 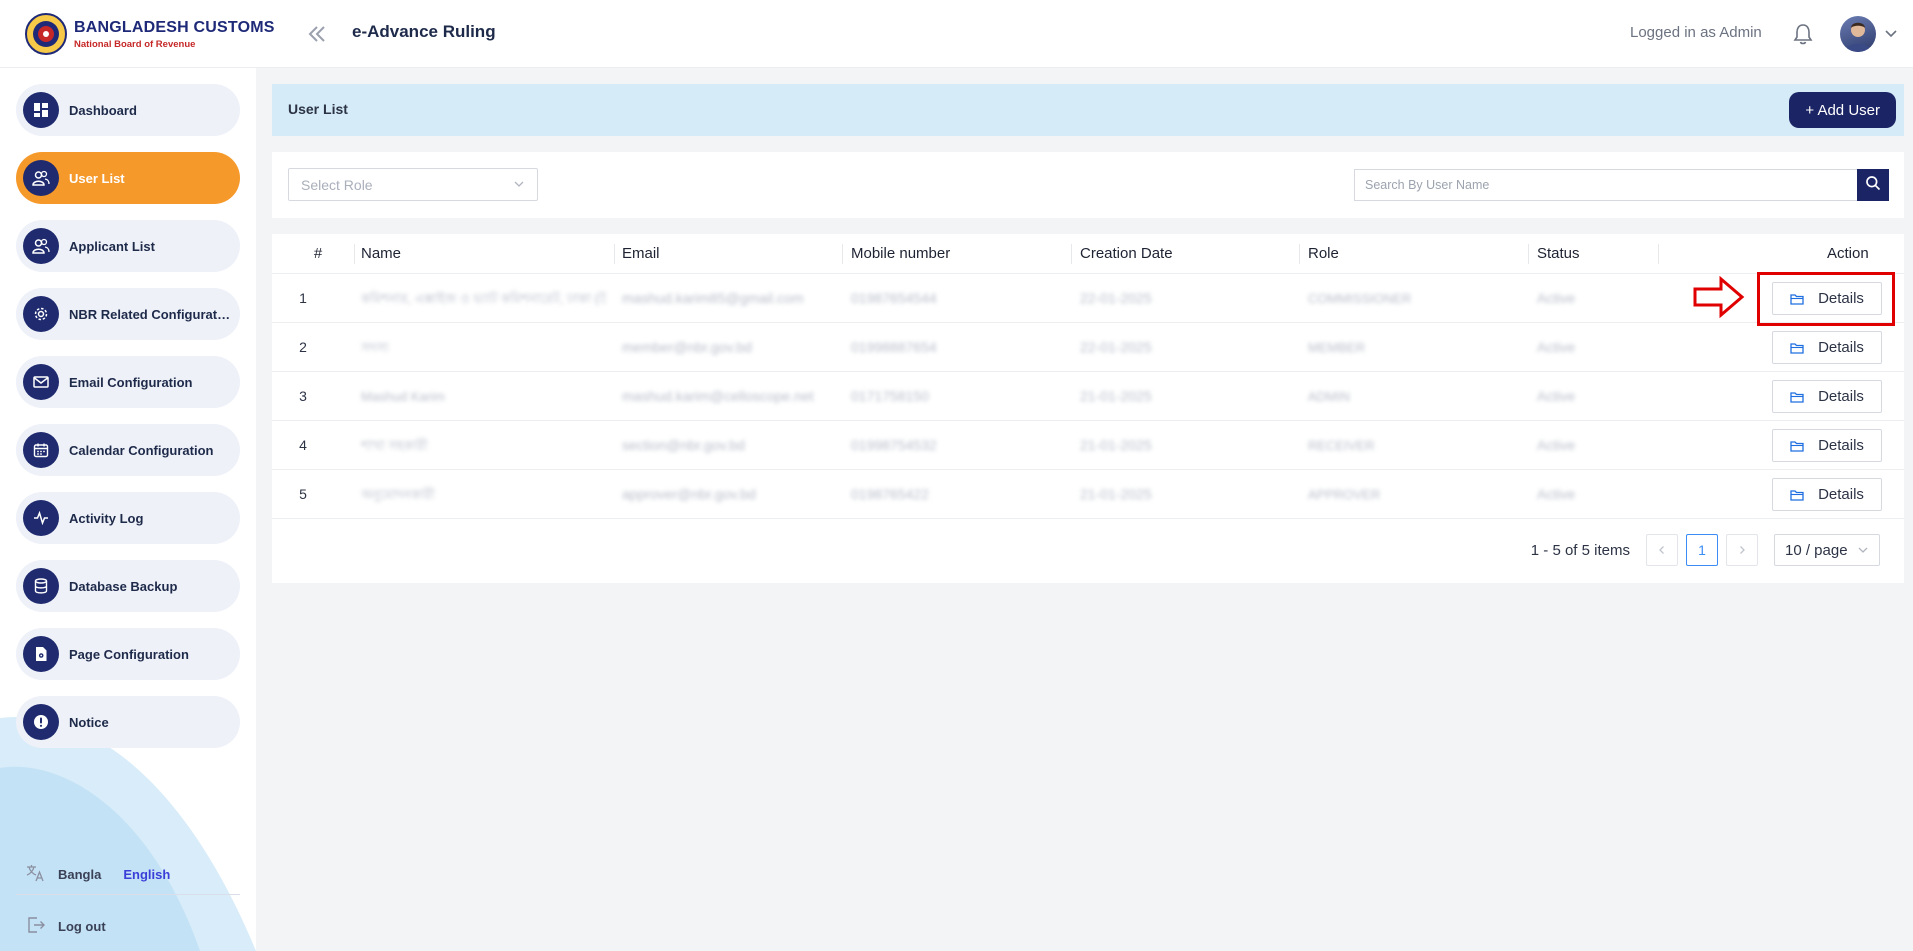 What do you see at coordinates (41, 518) in the screenshot?
I see `activity-icon` at bounding box center [41, 518].